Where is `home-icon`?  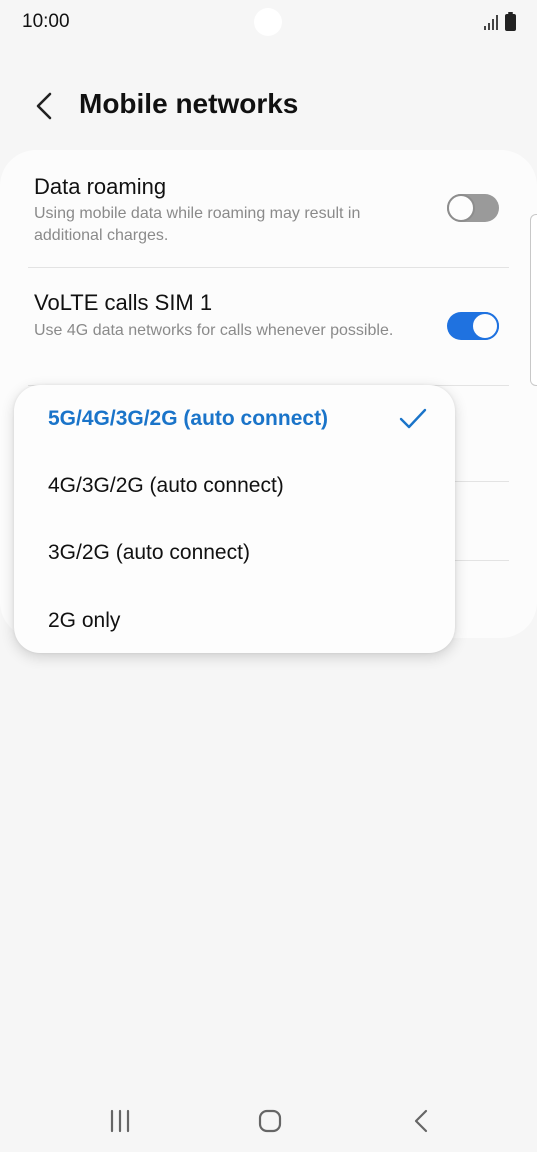
home-icon is located at coordinates (270, 1121).